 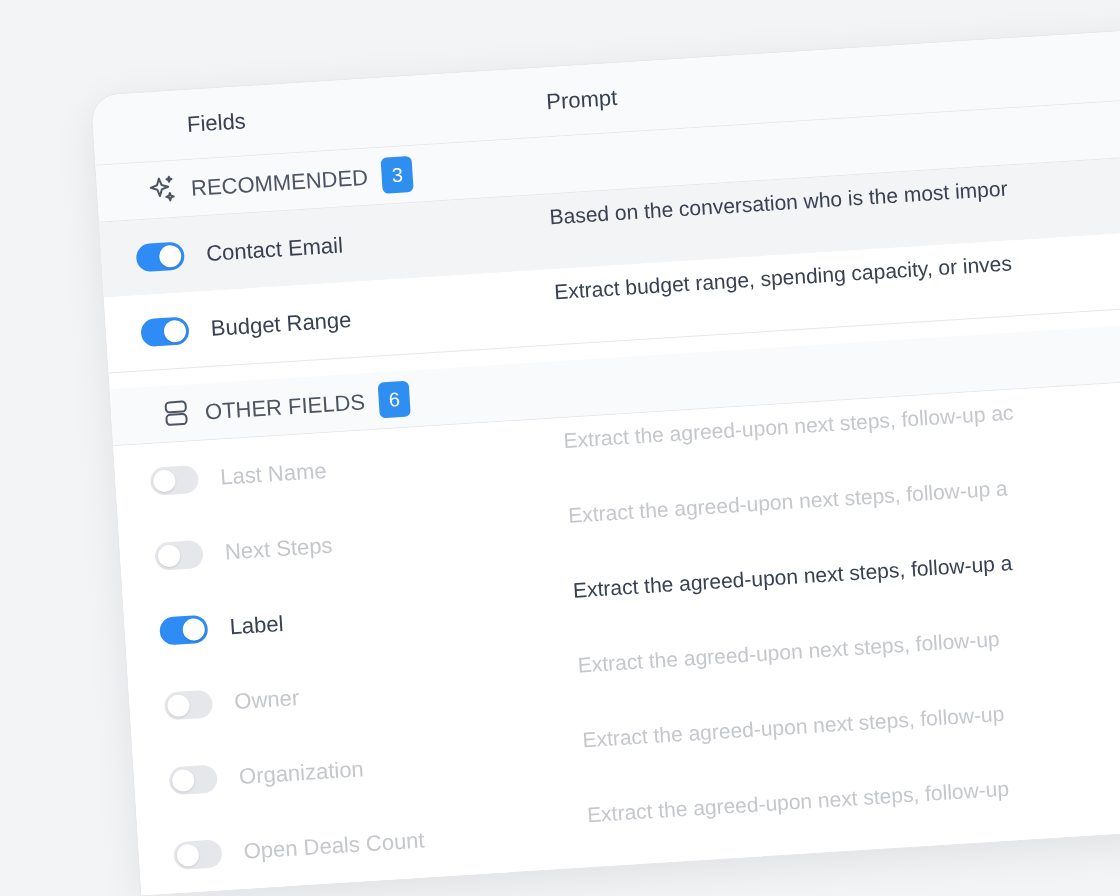 I want to click on section-title: OTHER FIELDS, so click(x=285, y=406).